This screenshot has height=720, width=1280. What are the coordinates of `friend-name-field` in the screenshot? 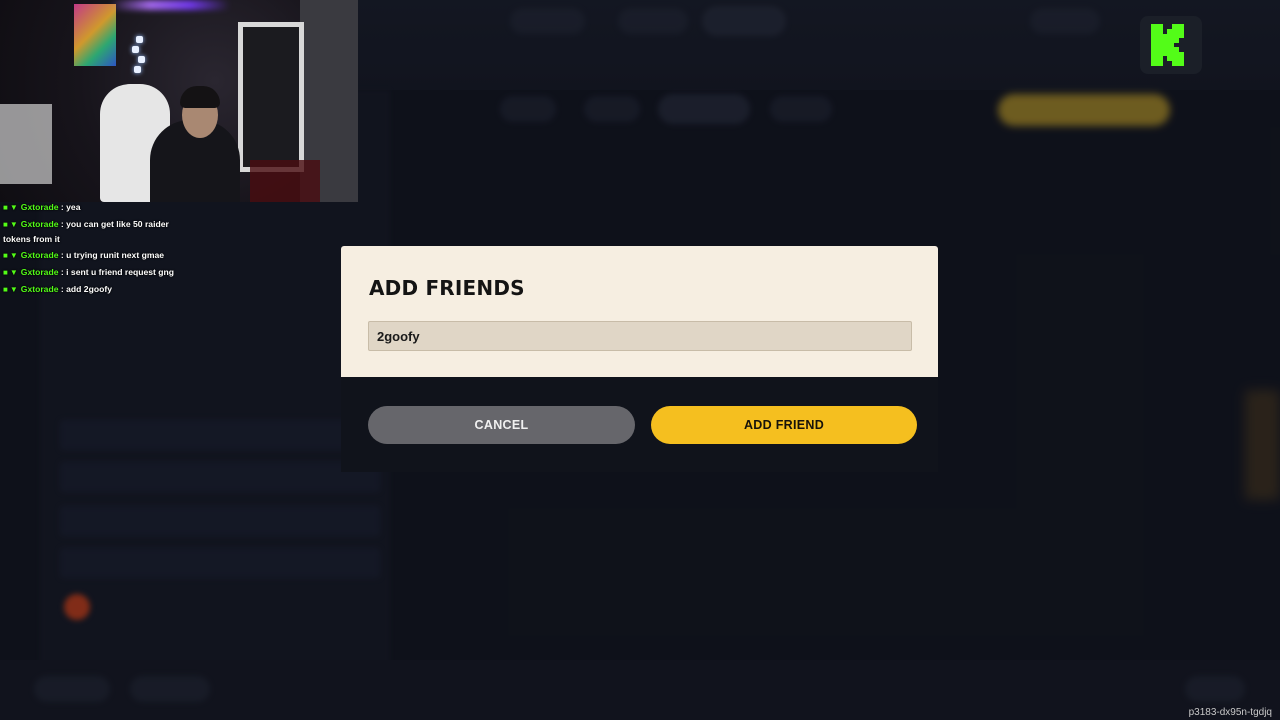 It's located at (640, 336).